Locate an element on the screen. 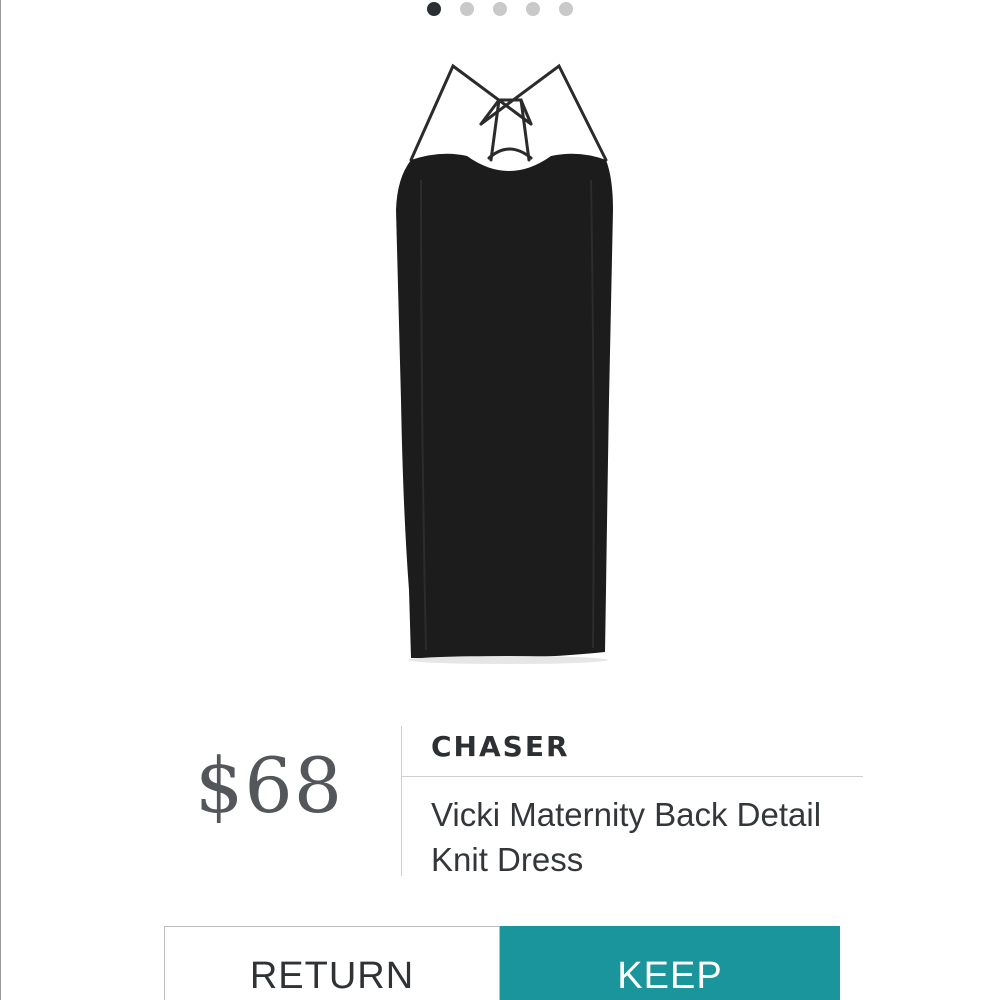  keep-button: KEEP is located at coordinates (670, 963).